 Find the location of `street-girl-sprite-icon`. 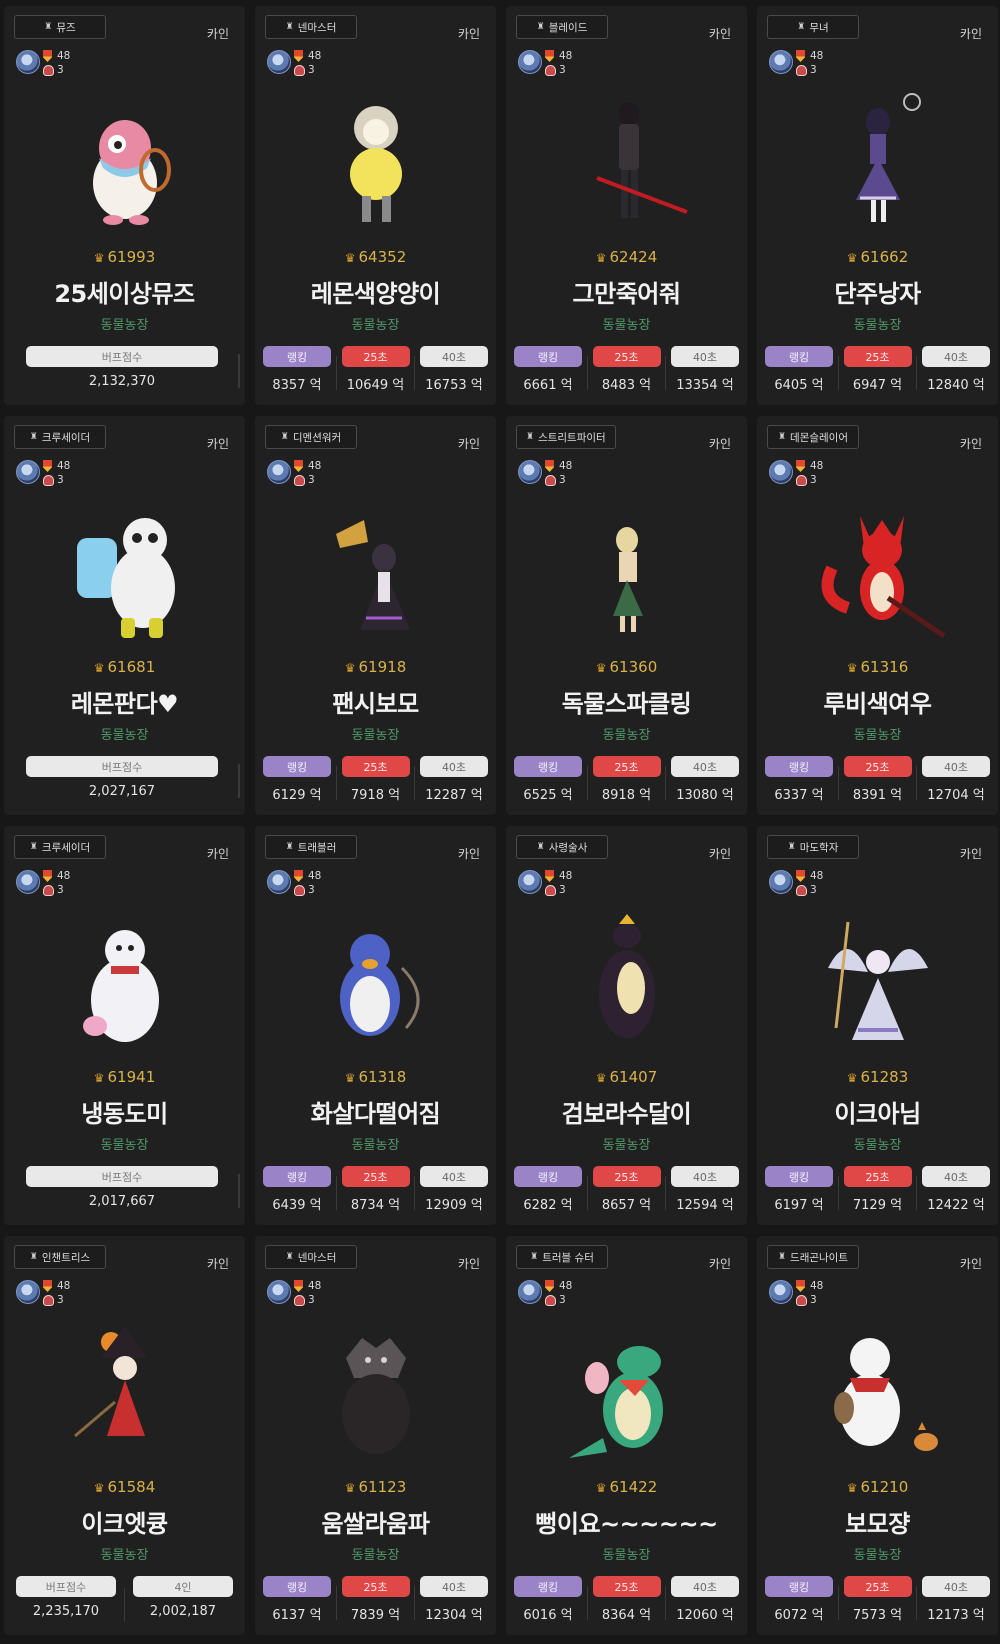

street-girl-sprite-icon is located at coordinates (627, 568).